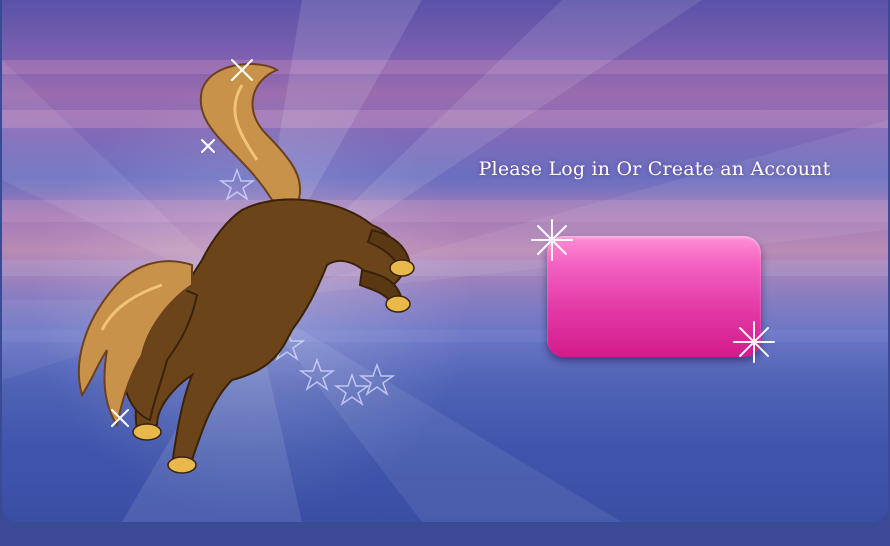 This screenshot has width=890, height=546. I want to click on login-prompt: Please Log in Or Create an Account, so click(654, 169).